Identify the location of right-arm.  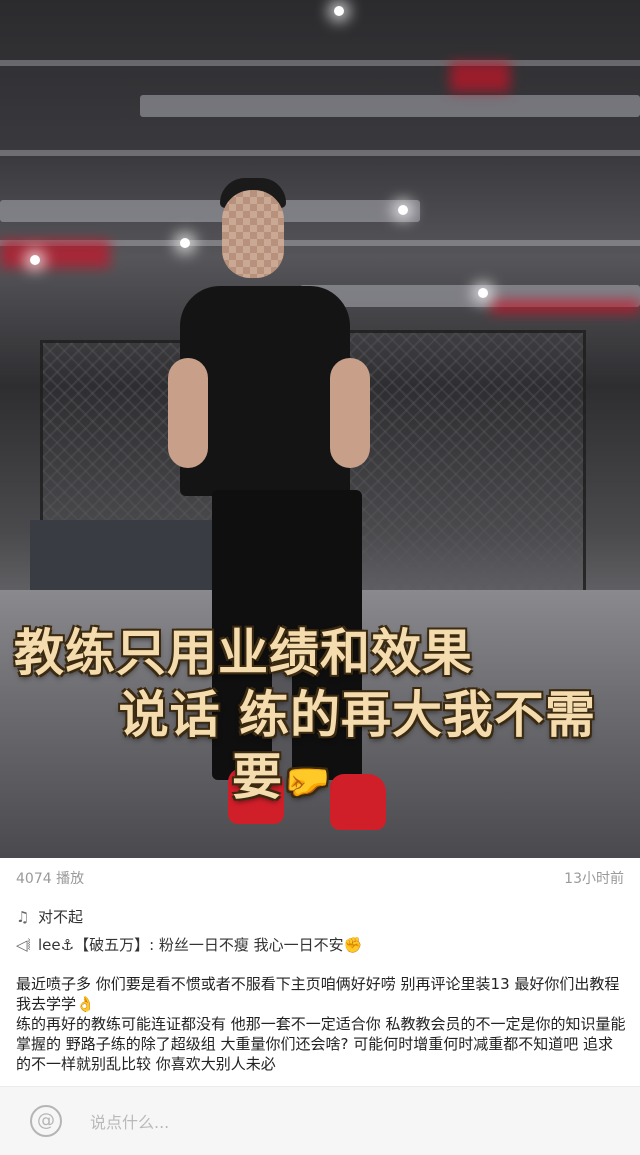
(350, 413).